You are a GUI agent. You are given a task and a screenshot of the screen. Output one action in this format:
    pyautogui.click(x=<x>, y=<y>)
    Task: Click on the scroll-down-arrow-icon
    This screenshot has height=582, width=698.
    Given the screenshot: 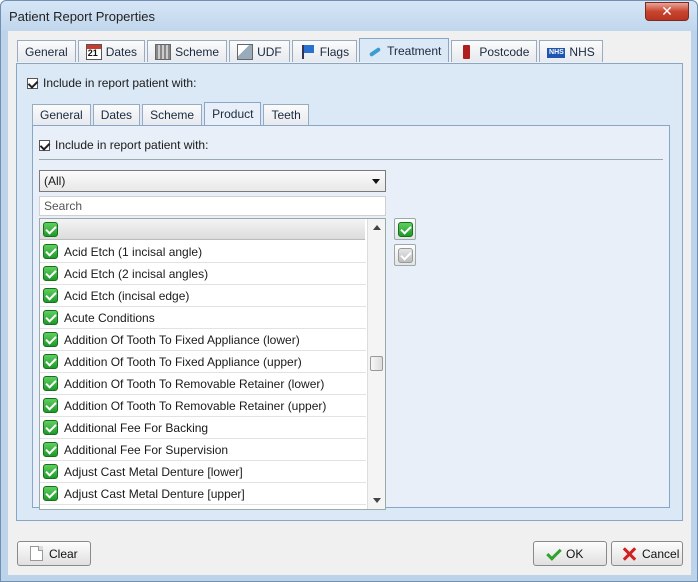 What is the action you would take?
    pyautogui.click(x=377, y=500)
    